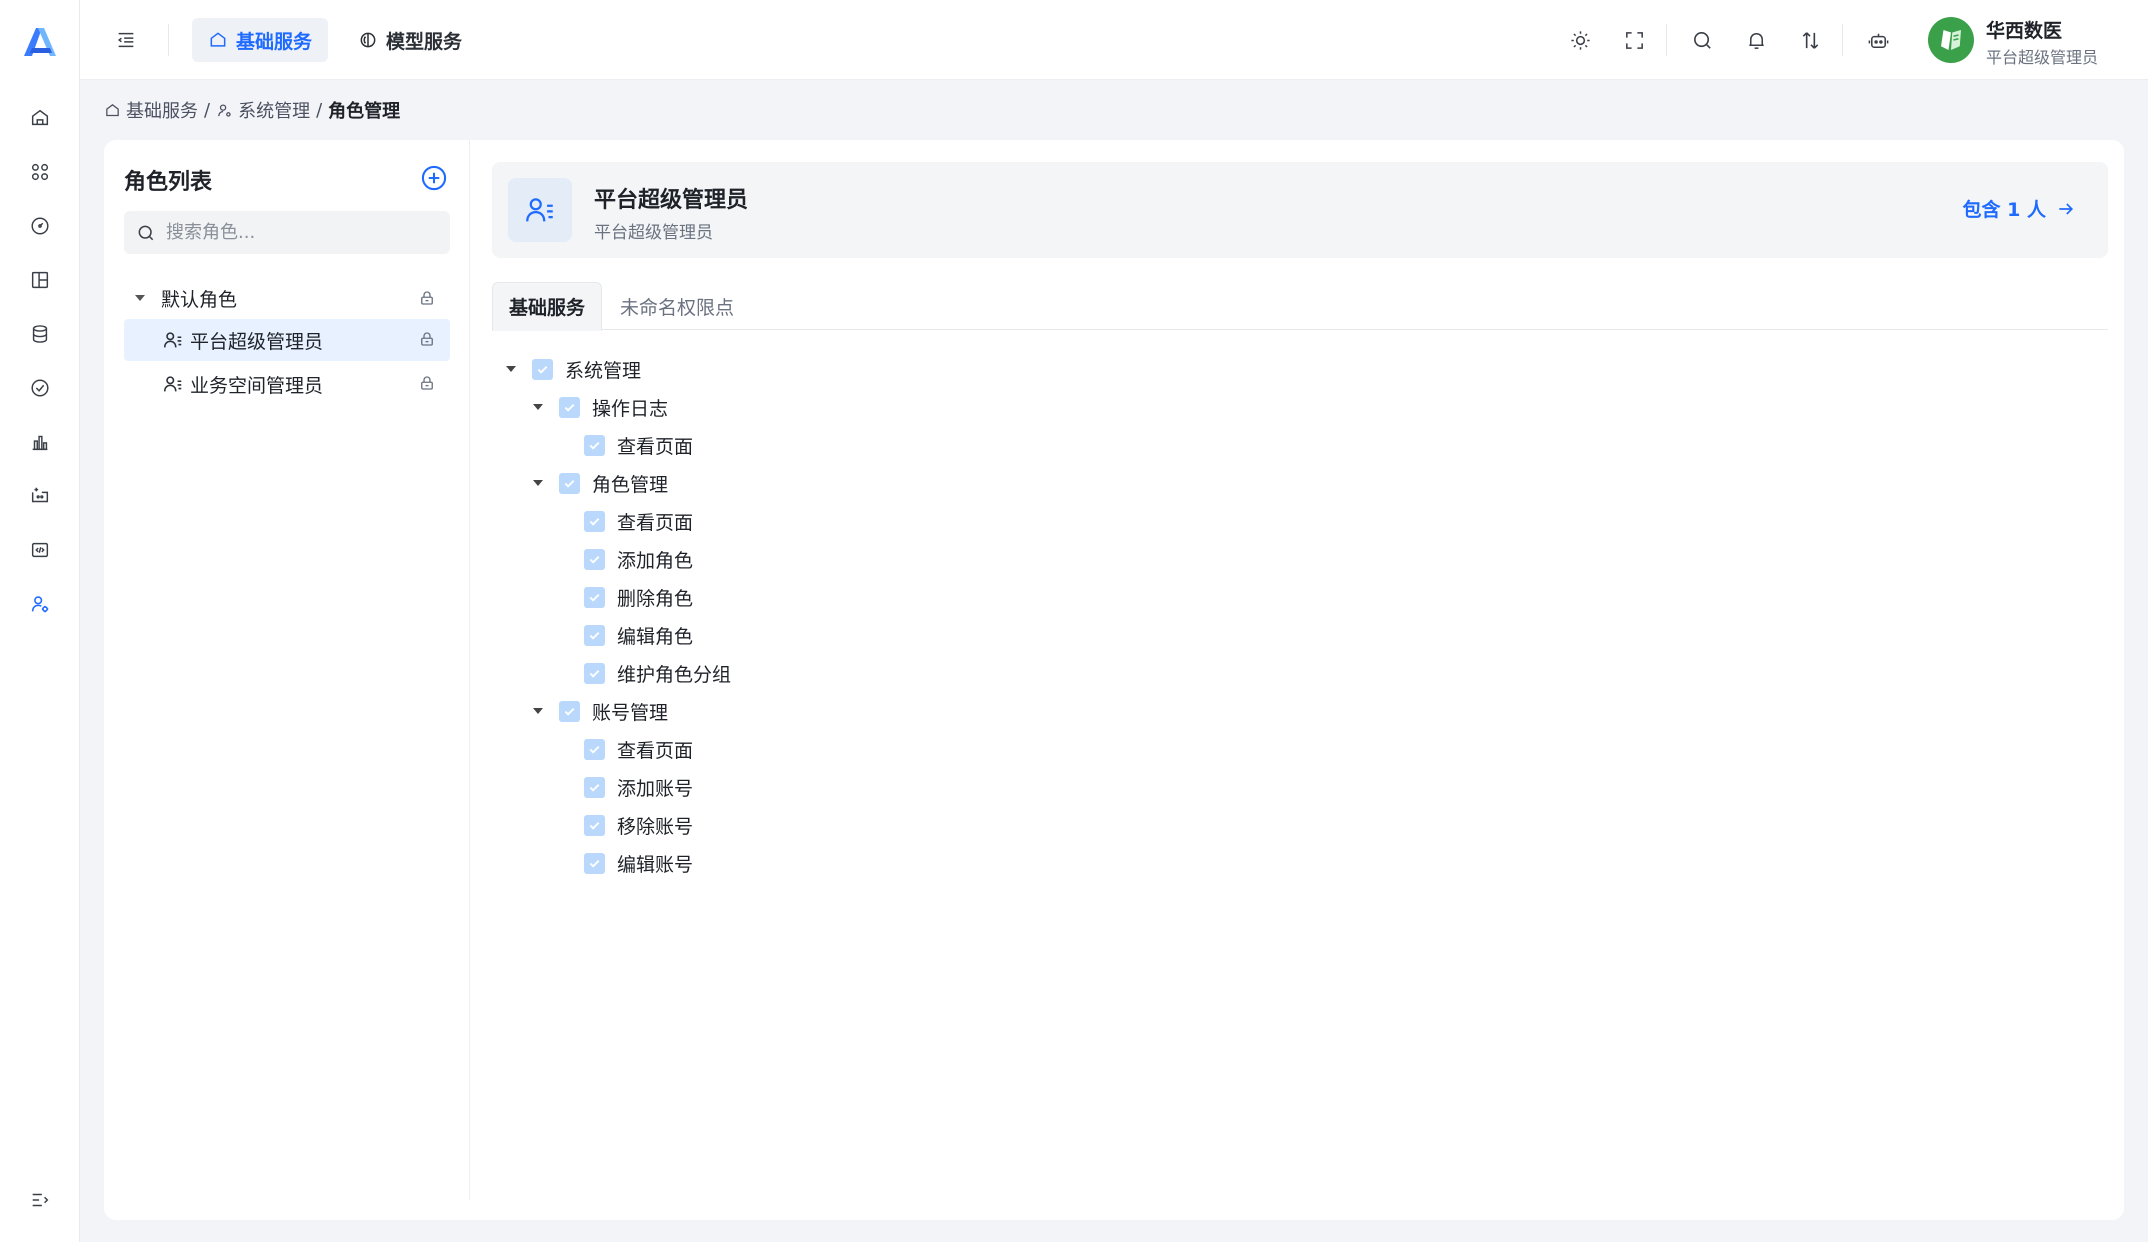  I want to click on perm-label: 移除账号, so click(655, 826).